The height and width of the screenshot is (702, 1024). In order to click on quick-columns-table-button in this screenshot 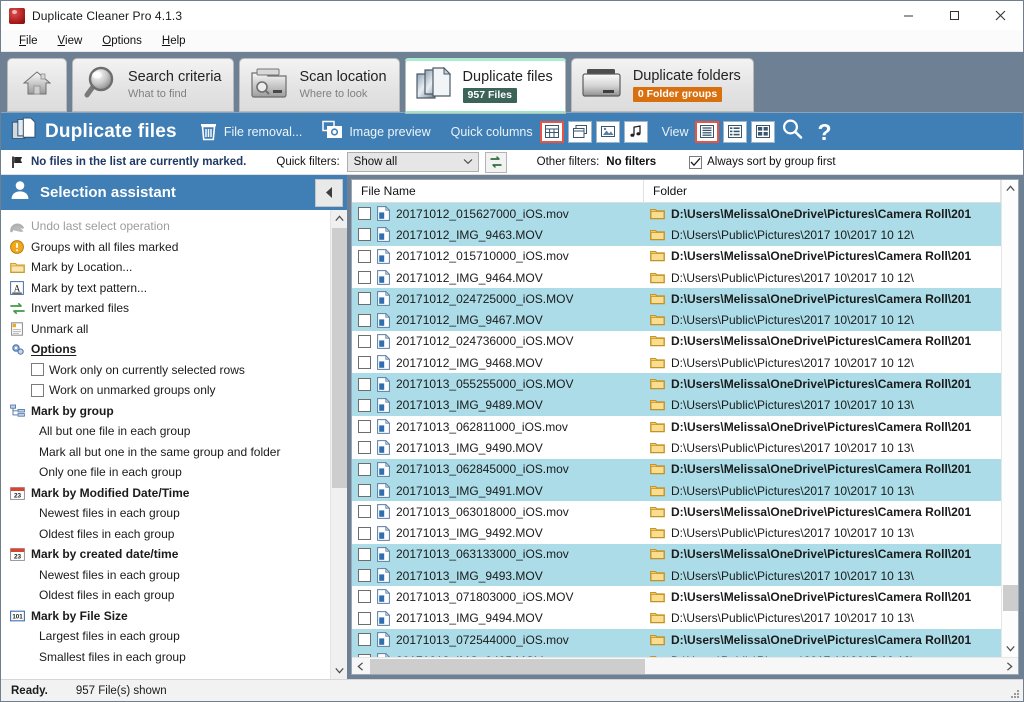, I will do `click(551, 131)`.